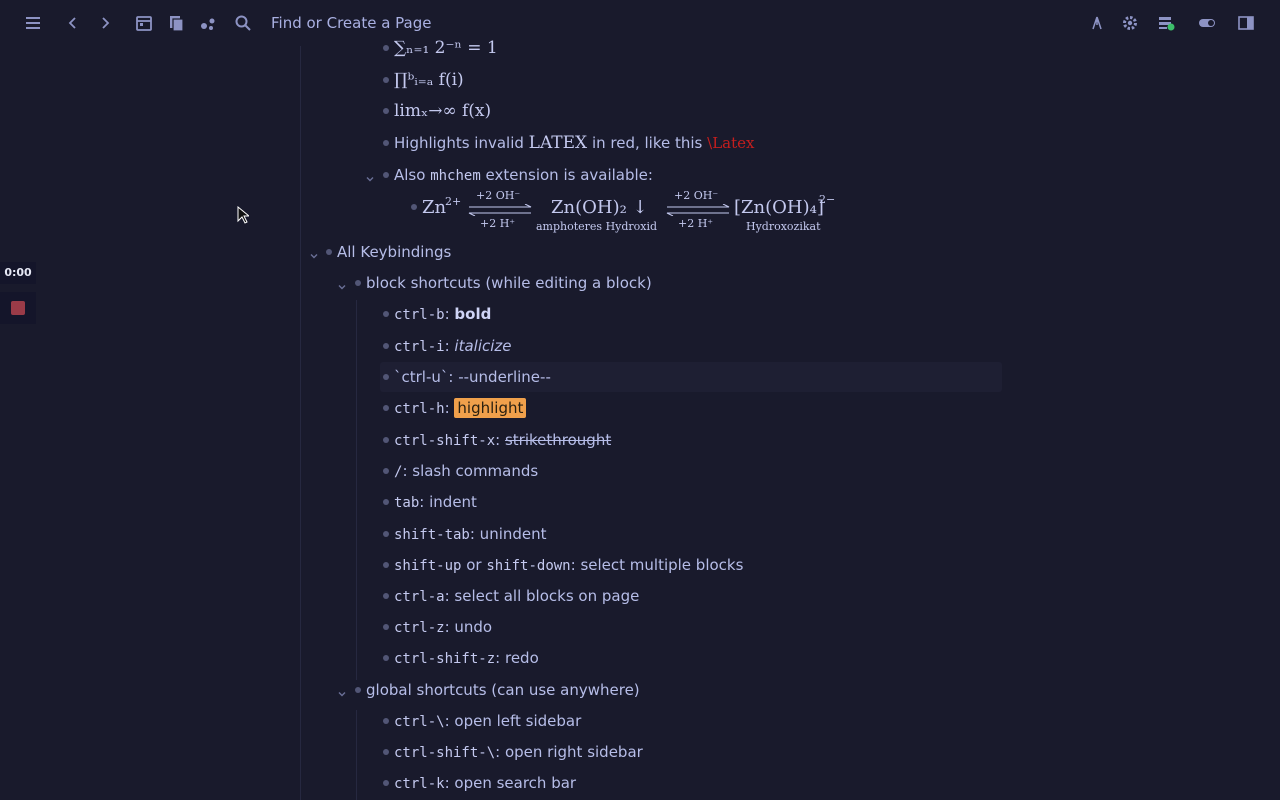 The height and width of the screenshot is (800, 1280). What do you see at coordinates (1097, 23) in the screenshot?
I see `git-icon` at bounding box center [1097, 23].